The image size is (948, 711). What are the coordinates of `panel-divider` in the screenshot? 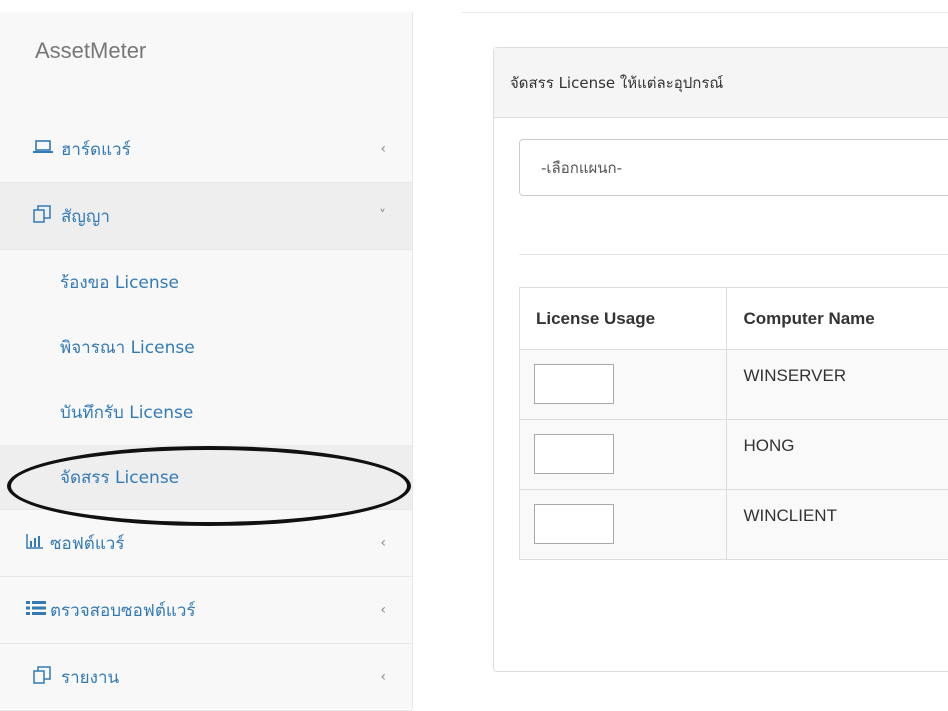 It's located at (733, 254).